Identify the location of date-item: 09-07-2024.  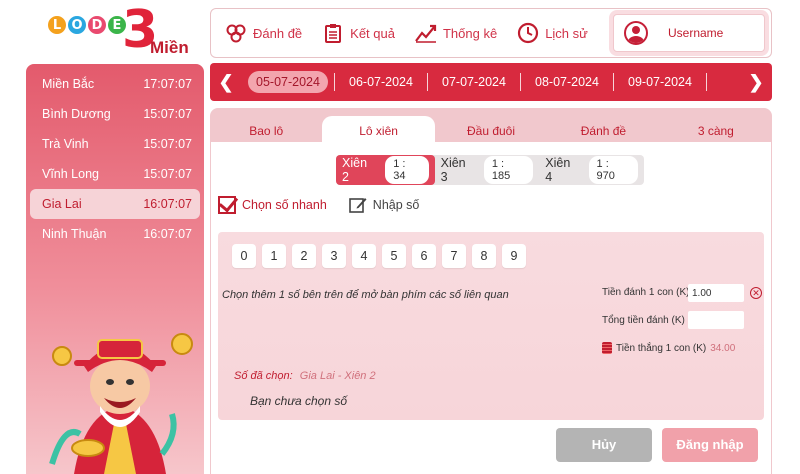
(660, 82).